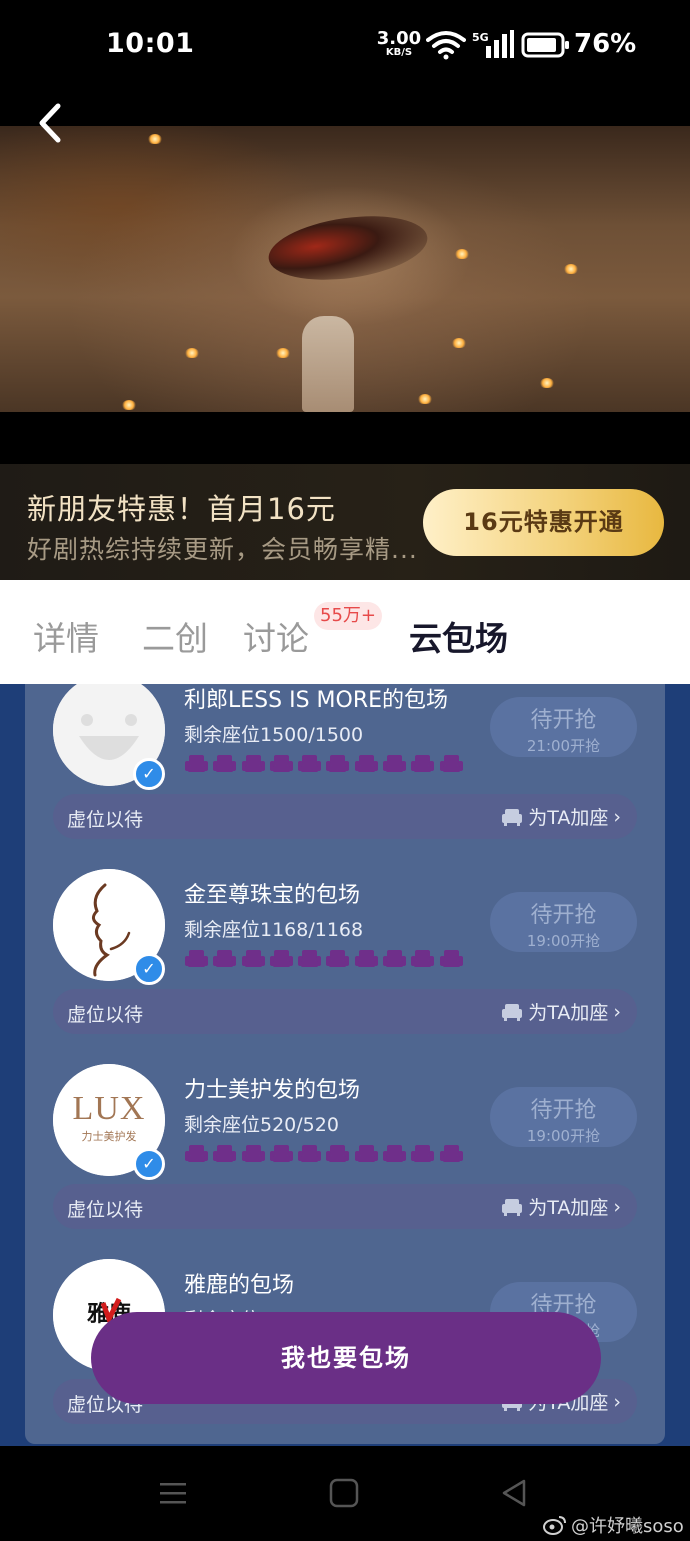 The height and width of the screenshot is (1541, 690). Describe the element at coordinates (109, 1108) in the screenshot. I see `lux-logo-text: LUX` at that location.